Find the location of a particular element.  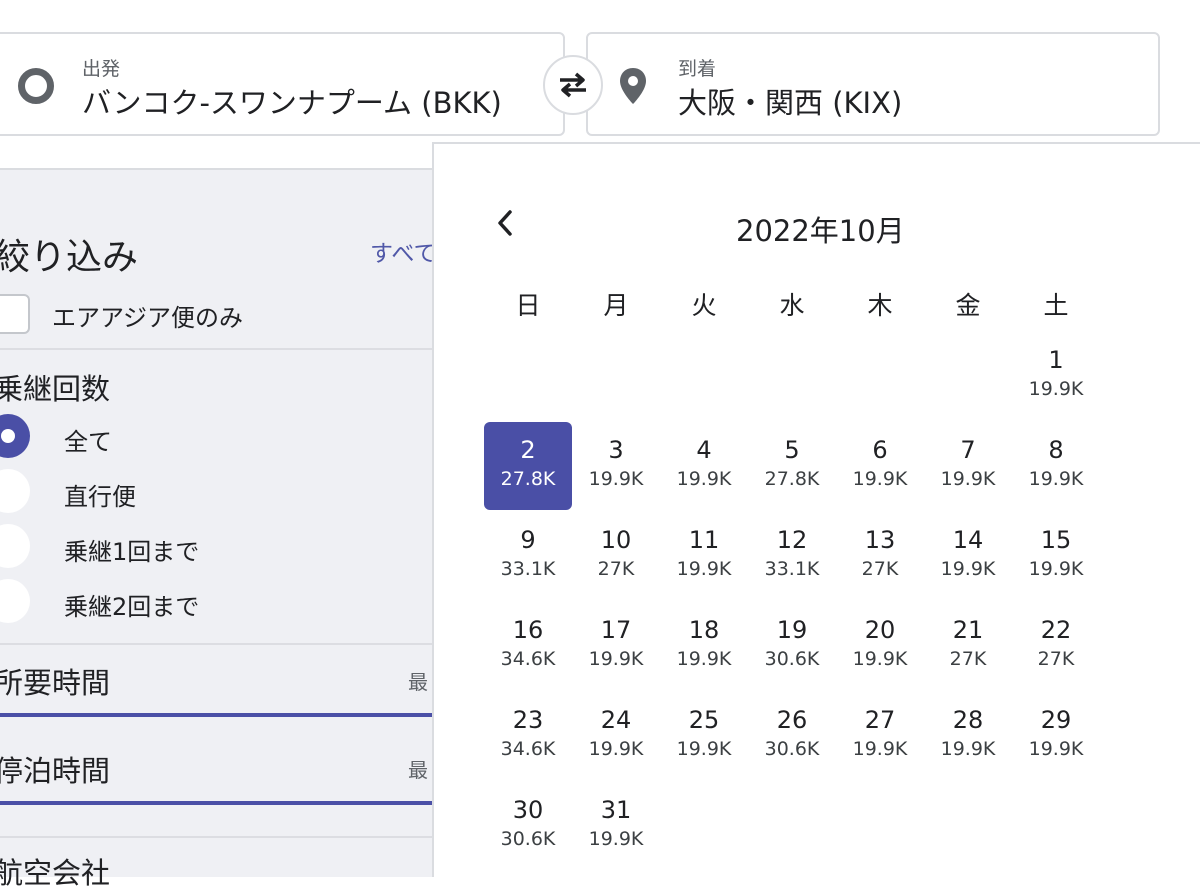

weekday-header: 火 is located at coordinates (704, 305).